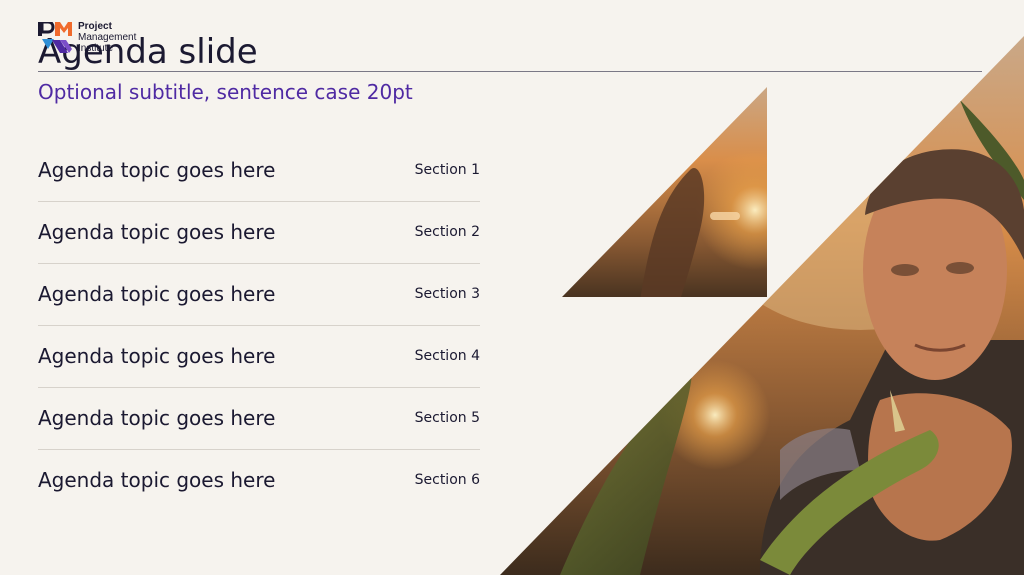 The height and width of the screenshot is (575, 1024). Describe the element at coordinates (664, 192) in the screenshot. I see `photo-triangle-small` at that location.